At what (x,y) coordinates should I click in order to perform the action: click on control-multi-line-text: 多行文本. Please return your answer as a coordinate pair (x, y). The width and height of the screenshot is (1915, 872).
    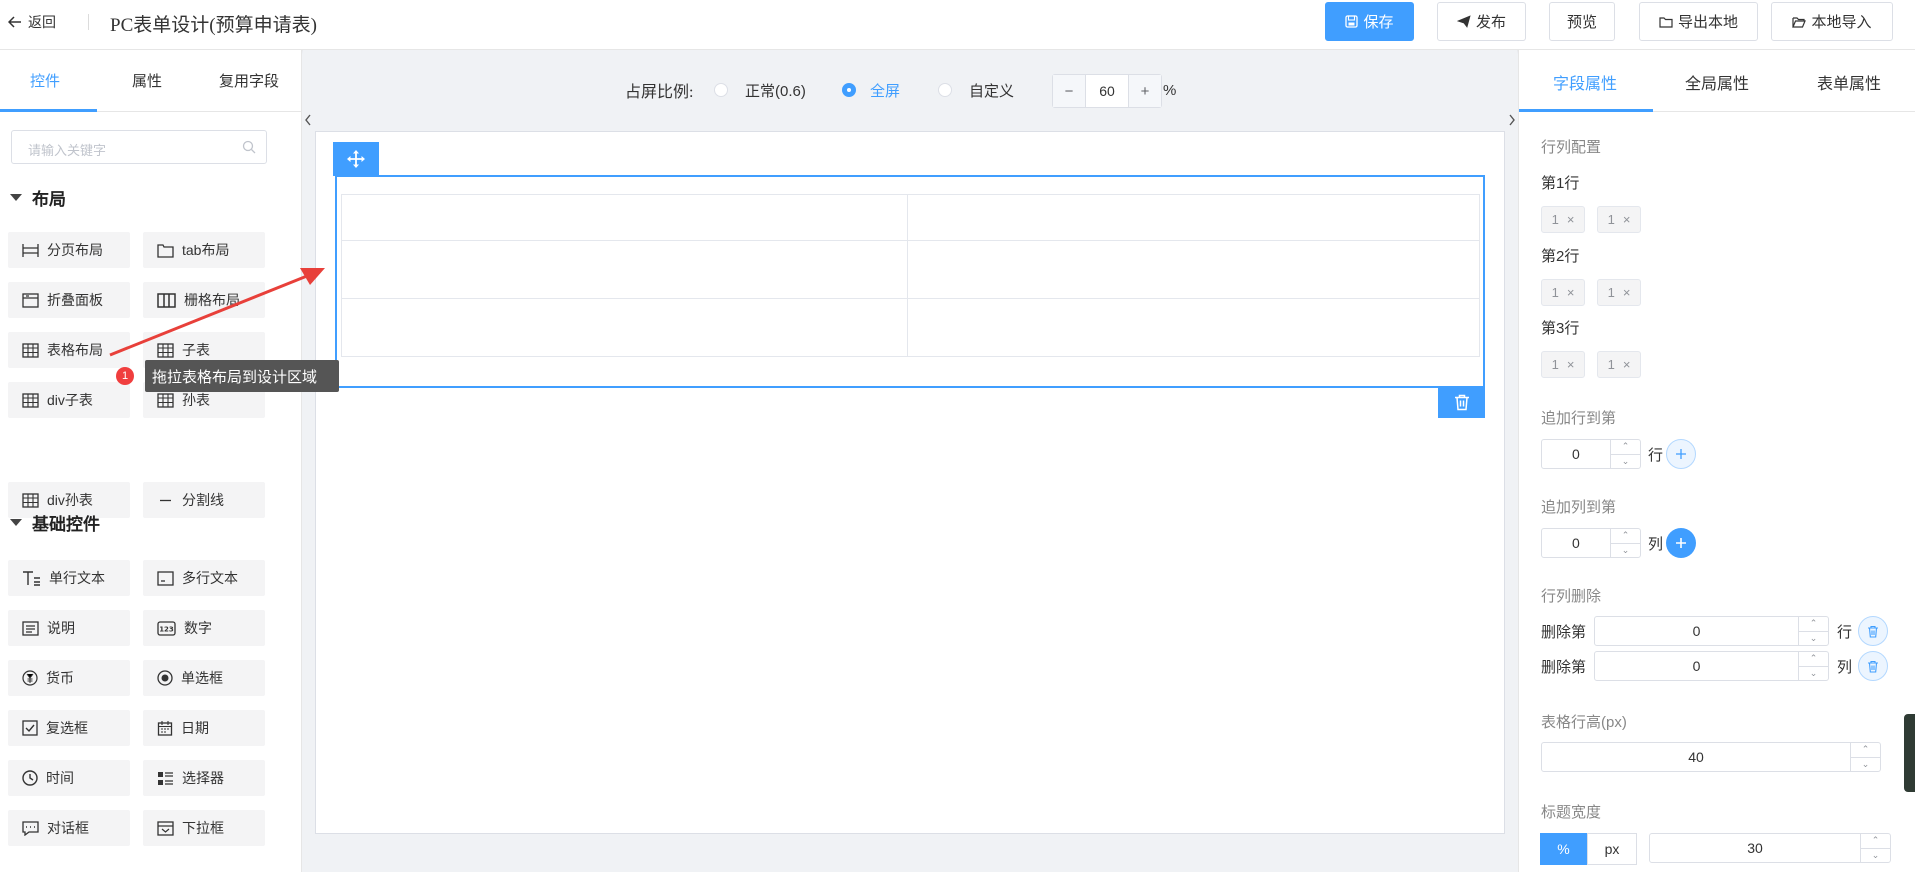
    Looking at the image, I should click on (204, 578).